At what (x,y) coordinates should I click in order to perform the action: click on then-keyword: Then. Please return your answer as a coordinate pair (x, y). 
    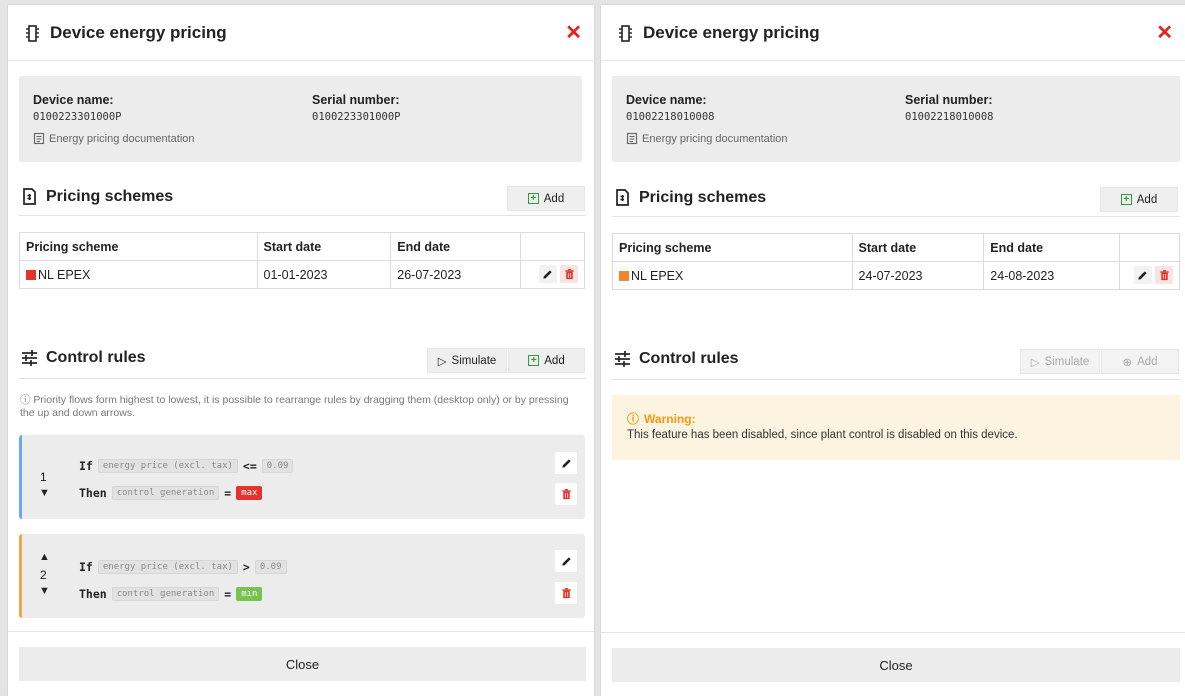
    Looking at the image, I should click on (93, 594).